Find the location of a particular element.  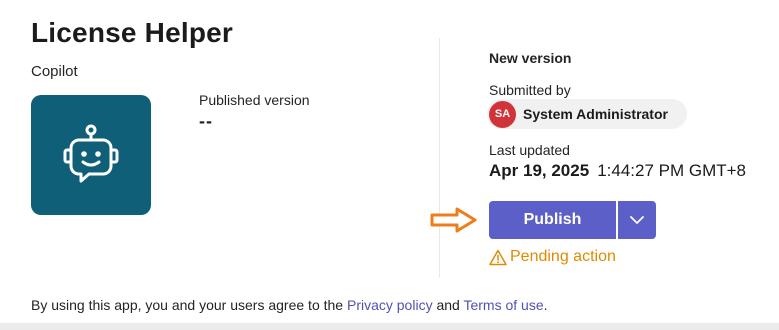

new-version-heading: New version is located at coordinates (530, 58).